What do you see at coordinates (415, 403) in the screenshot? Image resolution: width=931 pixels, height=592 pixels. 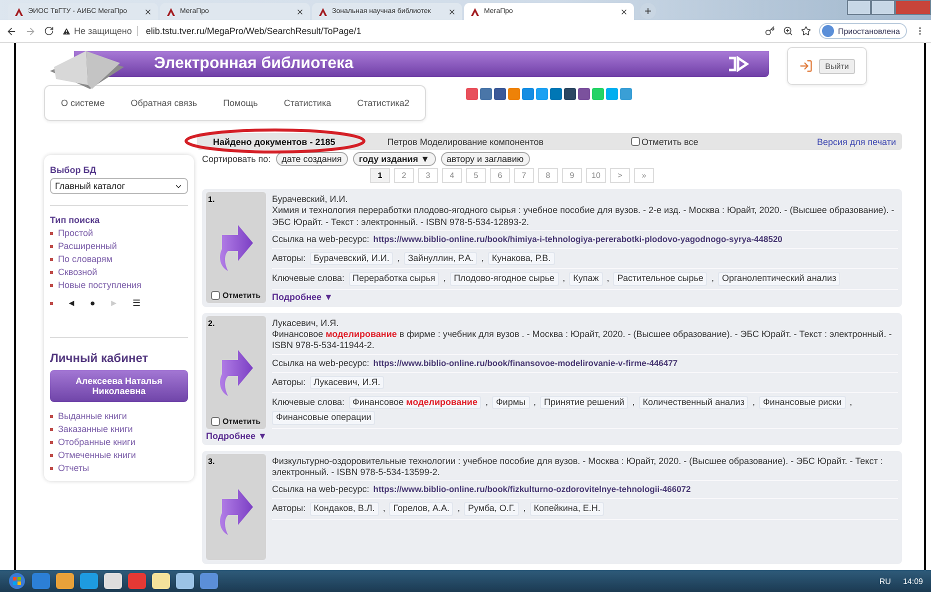 I see `keyword-tag: Финансовое моделирование` at bounding box center [415, 403].